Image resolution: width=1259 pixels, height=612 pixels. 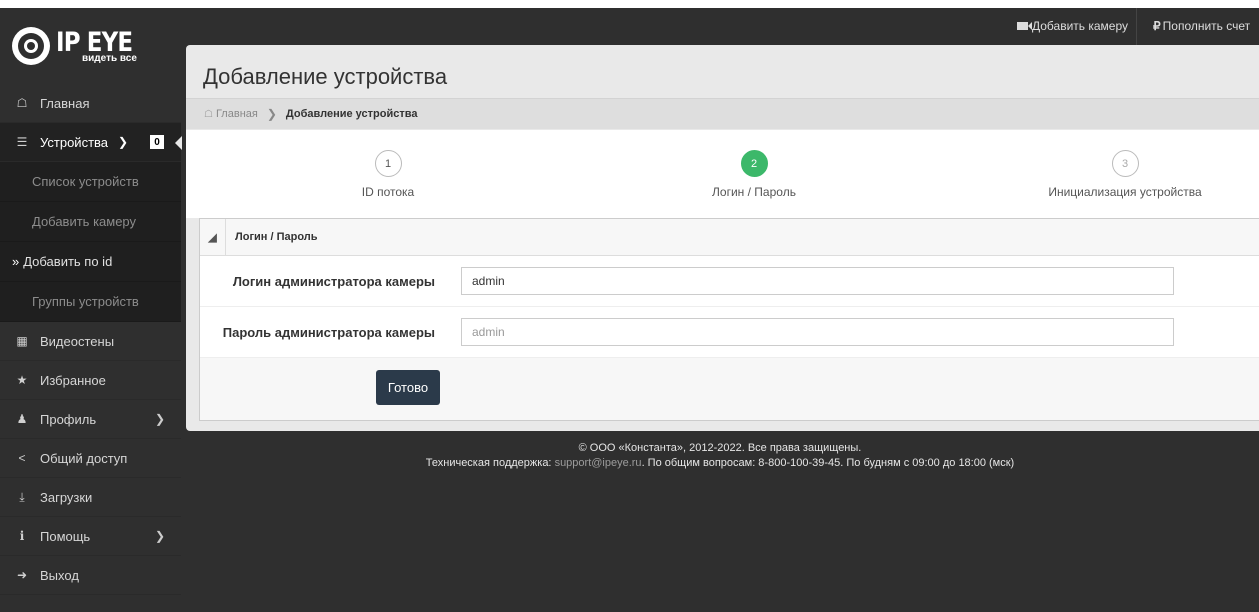 What do you see at coordinates (754, 163) in the screenshot?
I see `step-number: 2` at bounding box center [754, 163].